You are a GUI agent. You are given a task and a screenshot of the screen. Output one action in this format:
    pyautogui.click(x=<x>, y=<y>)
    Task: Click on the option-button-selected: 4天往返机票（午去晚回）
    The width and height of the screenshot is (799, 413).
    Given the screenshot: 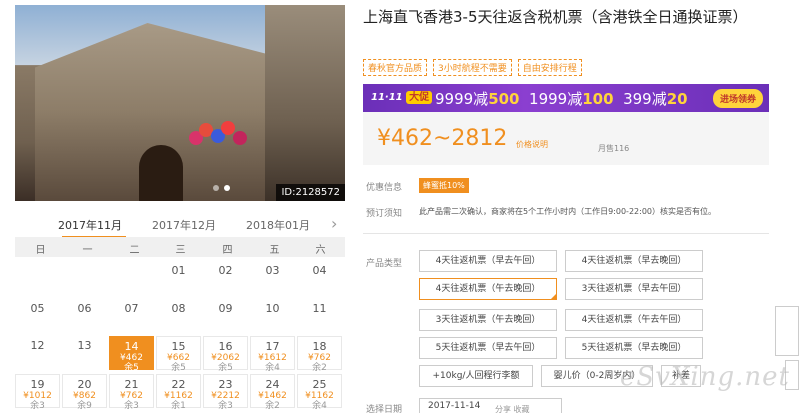 What is the action you would take?
    pyautogui.click(x=488, y=289)
    